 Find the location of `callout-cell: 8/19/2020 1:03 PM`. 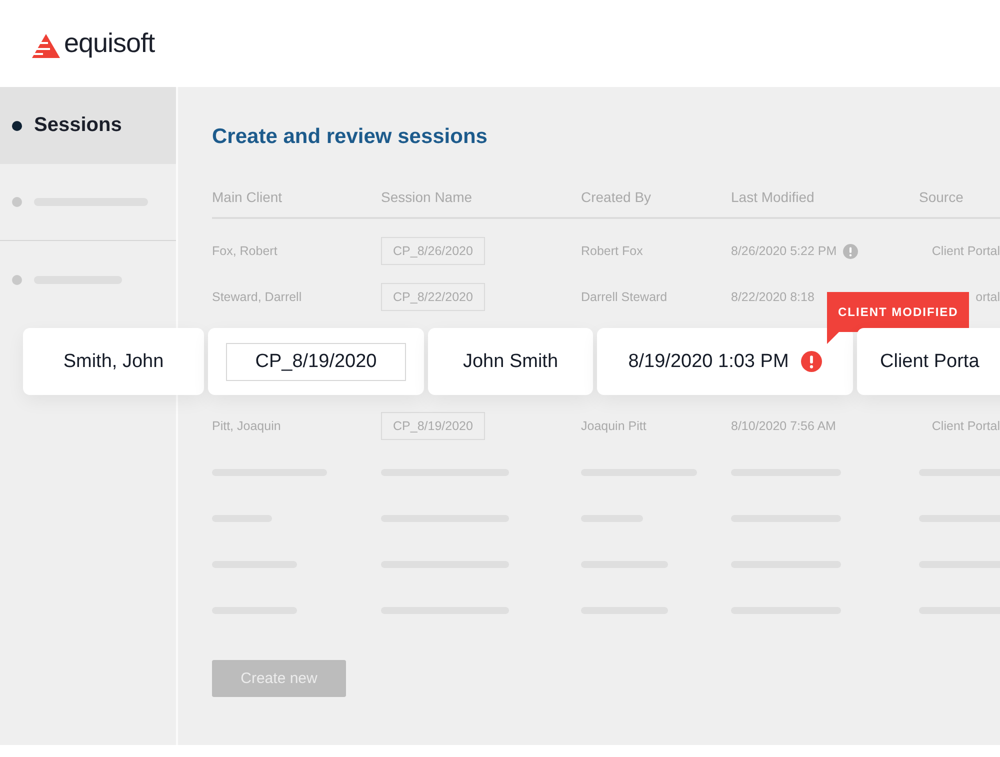

callout-cell: 8/19/2020 1:03 PM is located at coordinates (708, 361).